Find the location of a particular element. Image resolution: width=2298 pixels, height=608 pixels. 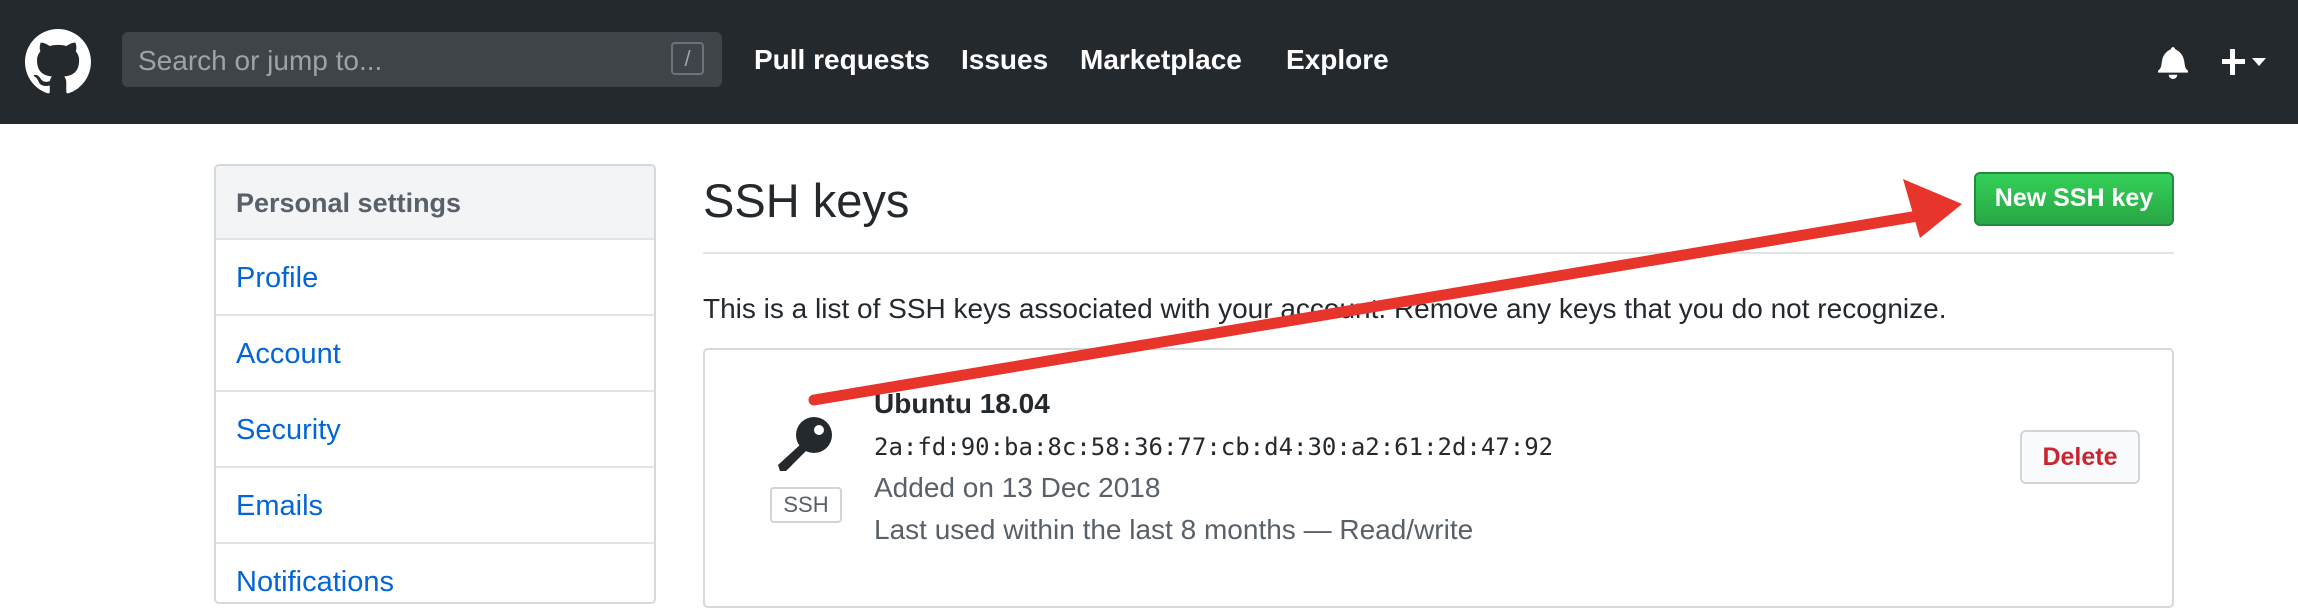

sidebar-item-notifications: Notifications is located at coordinates (435, 573).